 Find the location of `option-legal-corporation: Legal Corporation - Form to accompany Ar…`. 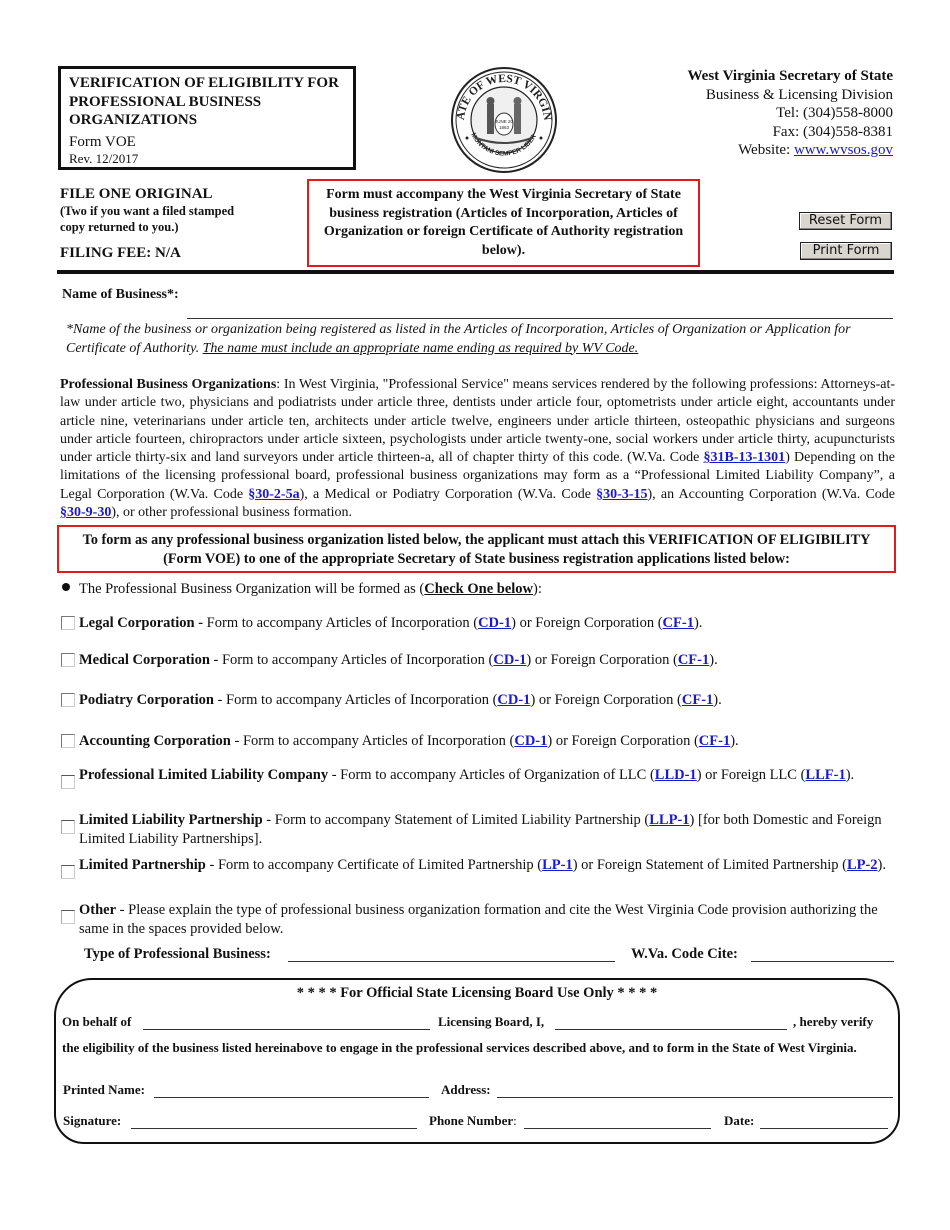

option-legal-corporation: Legal Corporation - Form to accompany Ar… is located at coordinates (481, 623).